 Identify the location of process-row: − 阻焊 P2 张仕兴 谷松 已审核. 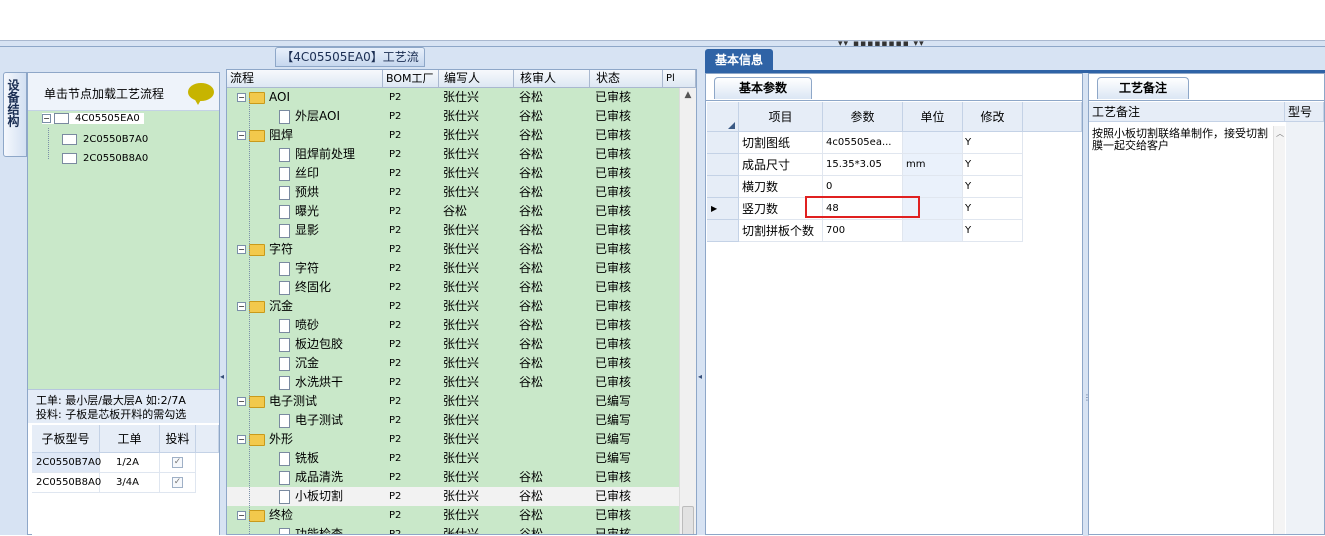
(453, 135).